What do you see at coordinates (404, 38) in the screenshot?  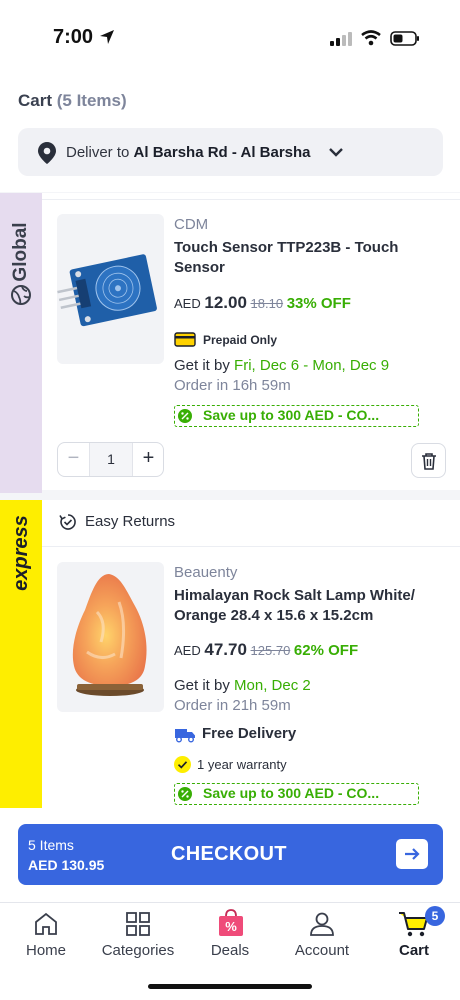 I see `battery-icon` at bounding box center [404, 38].